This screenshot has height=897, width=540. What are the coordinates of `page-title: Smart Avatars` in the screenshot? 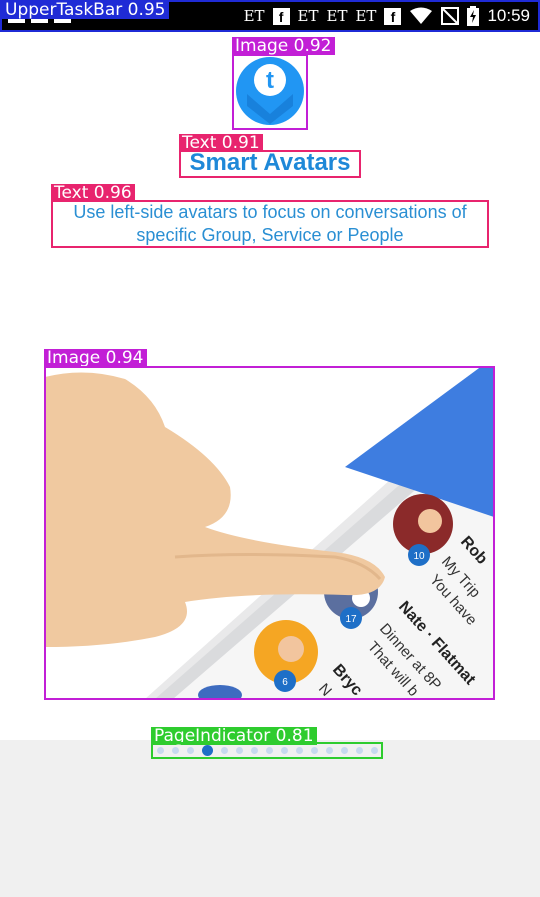 It's located at (270, 162).